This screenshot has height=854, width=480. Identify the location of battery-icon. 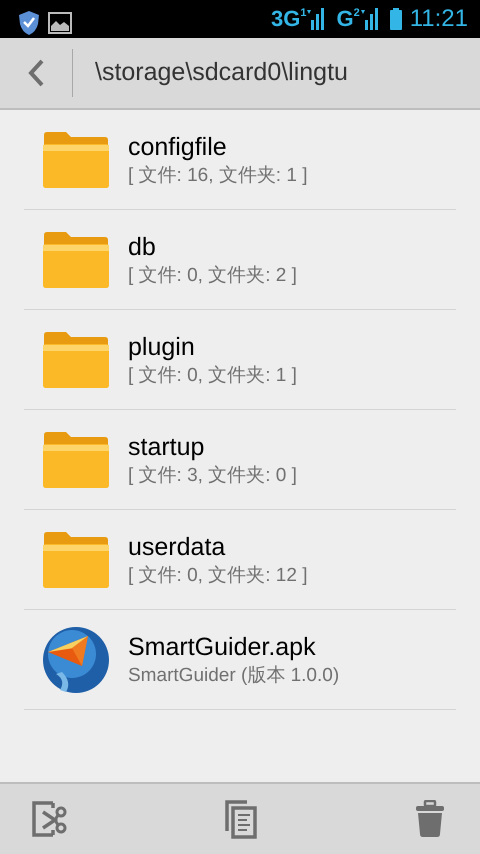
(396, 19).